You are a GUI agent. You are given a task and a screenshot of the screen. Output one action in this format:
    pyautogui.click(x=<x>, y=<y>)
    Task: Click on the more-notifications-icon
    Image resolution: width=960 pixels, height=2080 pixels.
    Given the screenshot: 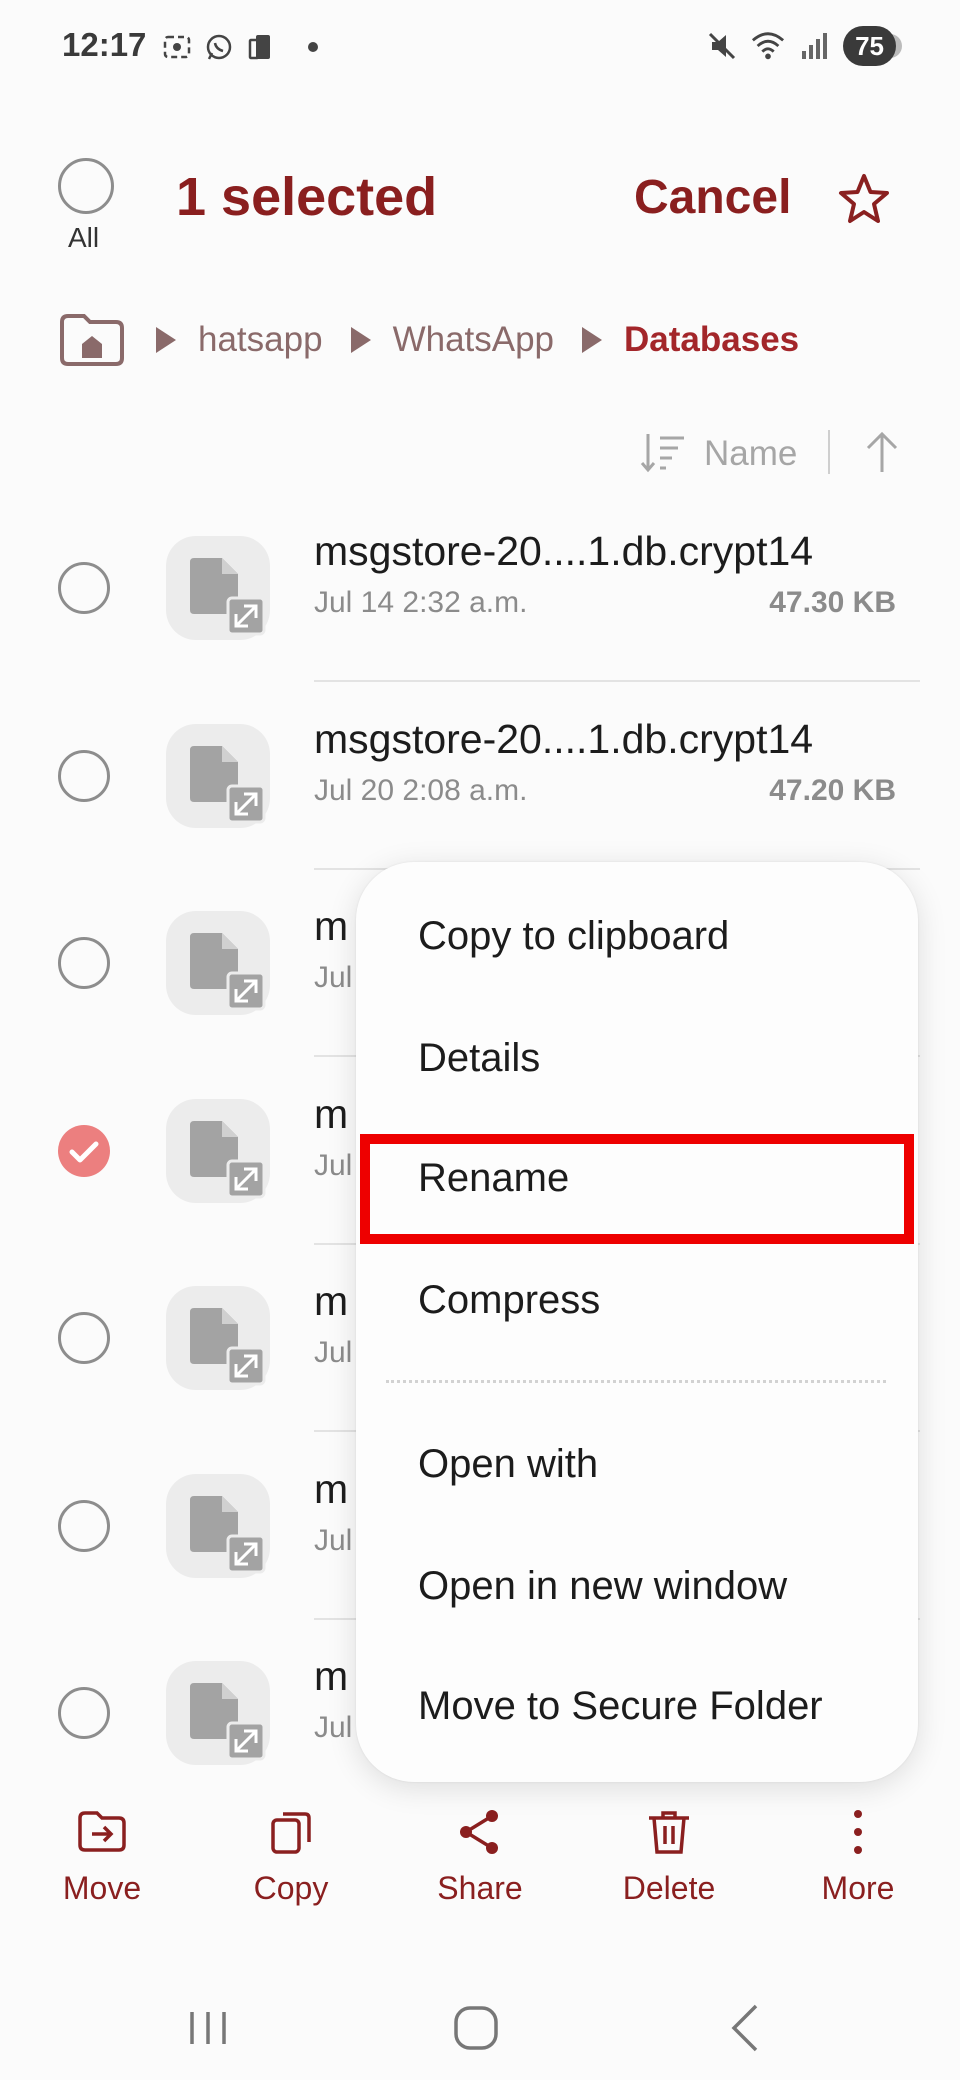 What is the action you would take?
    pyautogui.click(x=313, y=47)
    